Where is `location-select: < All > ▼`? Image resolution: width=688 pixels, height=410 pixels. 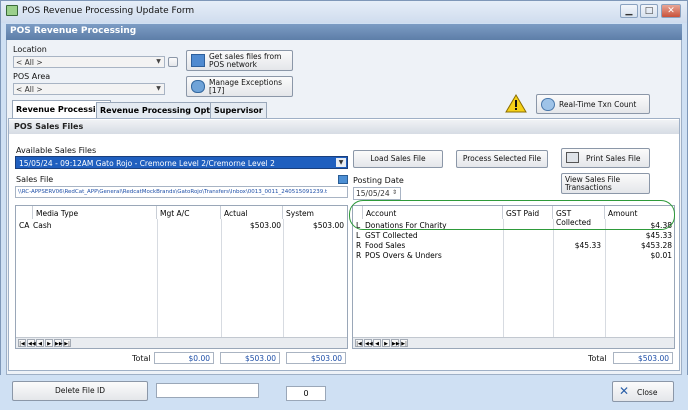
location-select: < All > ▼ is located at coordinates (89, 62).